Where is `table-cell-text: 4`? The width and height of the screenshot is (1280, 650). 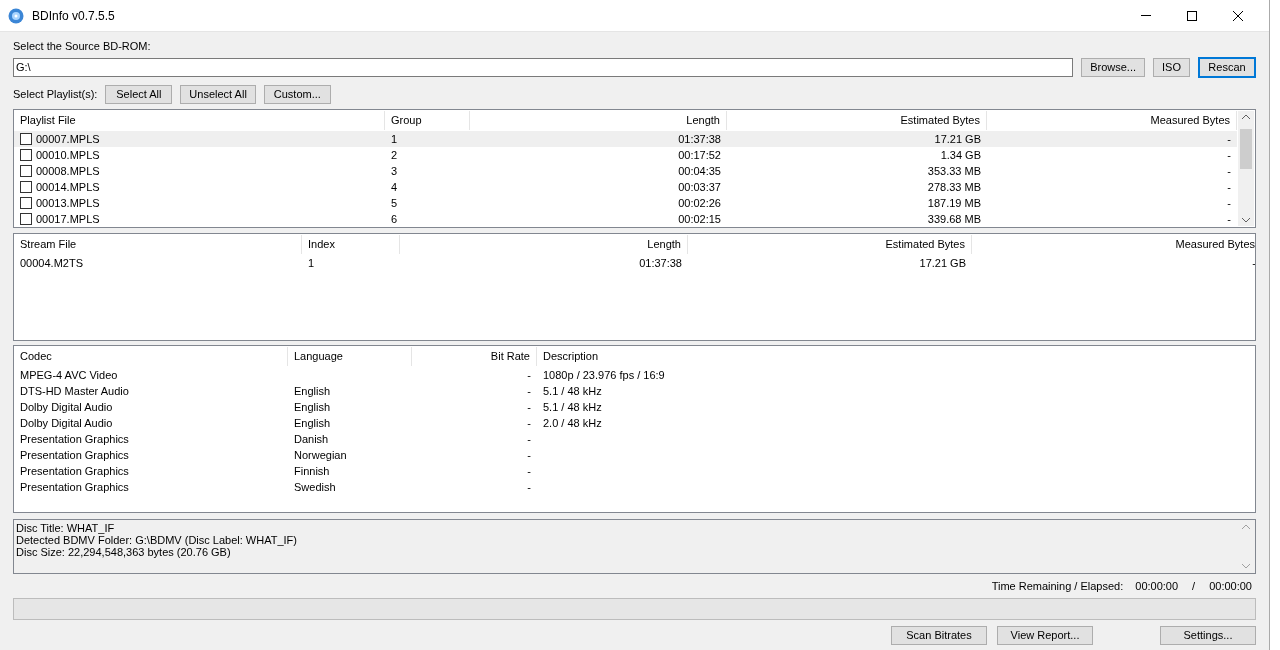
table-cell-text: 4 is located at coordinates (394, 187).